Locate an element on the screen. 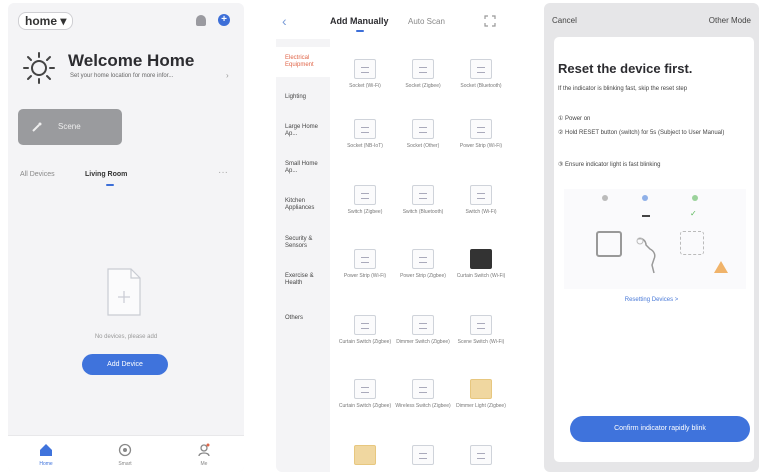 Image resolution: width=763 pixels, height=475 pixels. back-arrow-icon: ‹ is located at coordinates (284, 21).